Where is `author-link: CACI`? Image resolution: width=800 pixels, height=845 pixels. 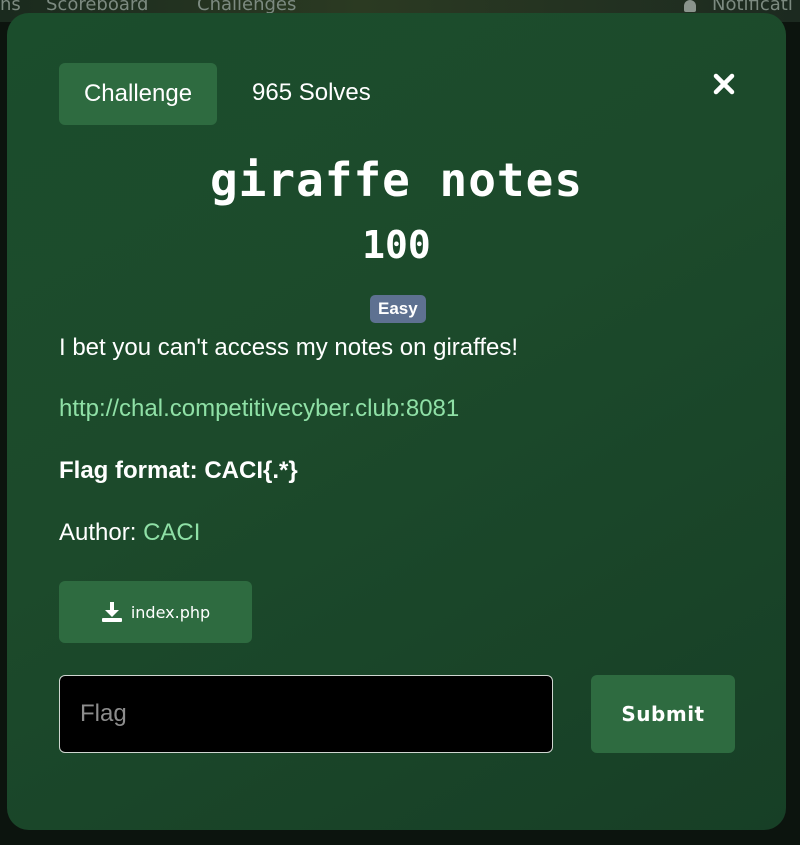
author-link: CACI is located at coordinates (171, 532).